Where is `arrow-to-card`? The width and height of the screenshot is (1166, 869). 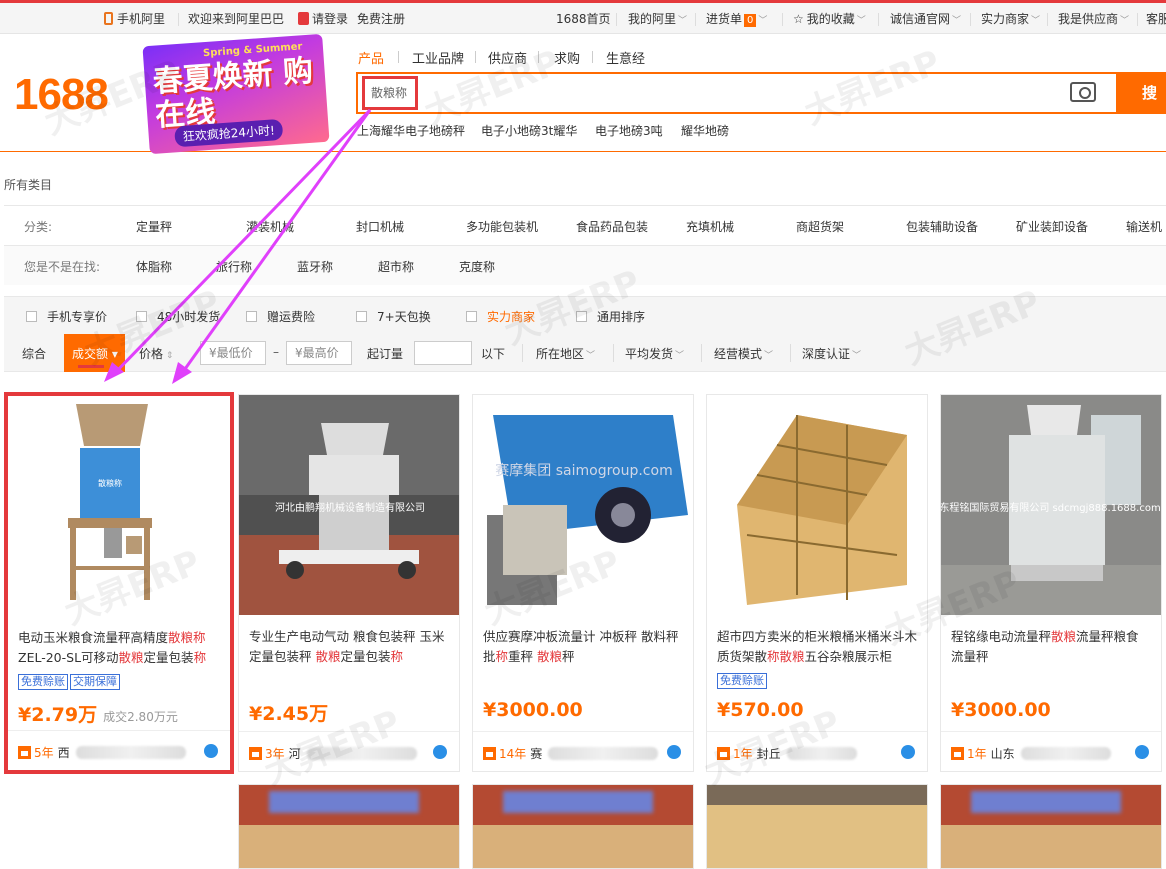
arrow-to-card is located at coordinates (275, 243).